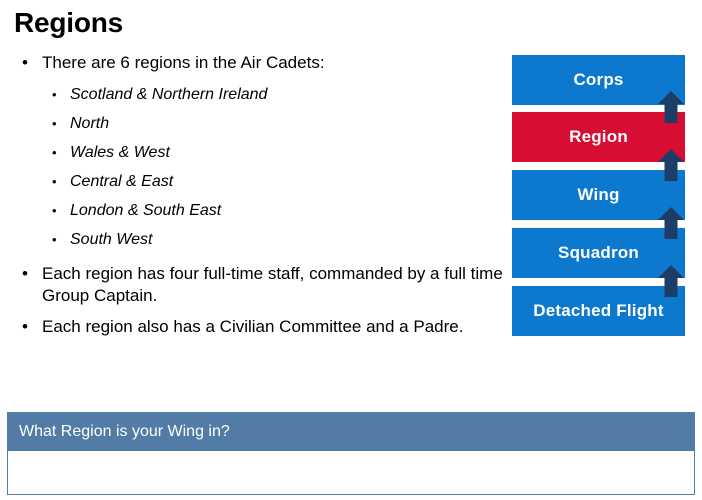 This screenshot has width=702, height=500. I want to click on hierarchy-block-label: Squadron, so click(598, 252).